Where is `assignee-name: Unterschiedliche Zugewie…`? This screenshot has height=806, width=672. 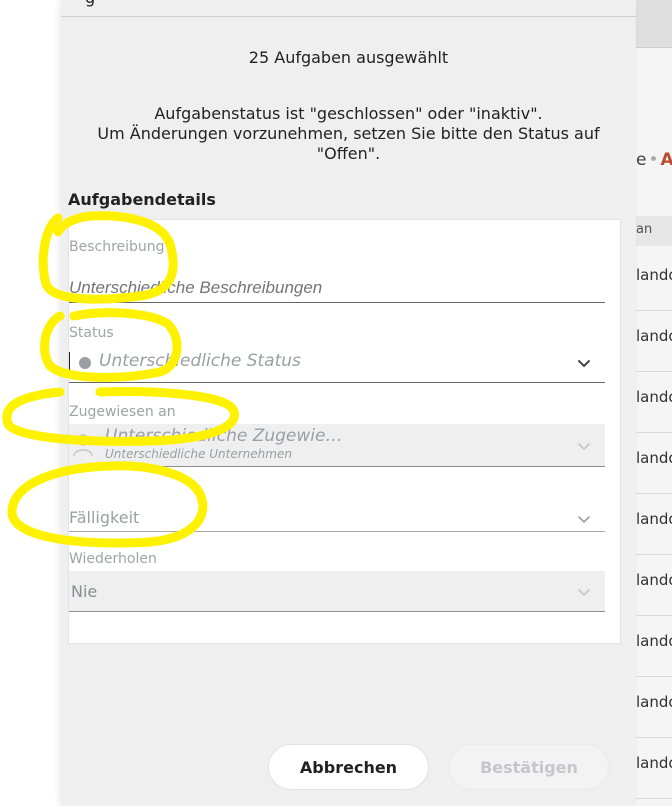
assignee-name: Unterschiedliche Zugewie… is located at coordinates (224, 436).